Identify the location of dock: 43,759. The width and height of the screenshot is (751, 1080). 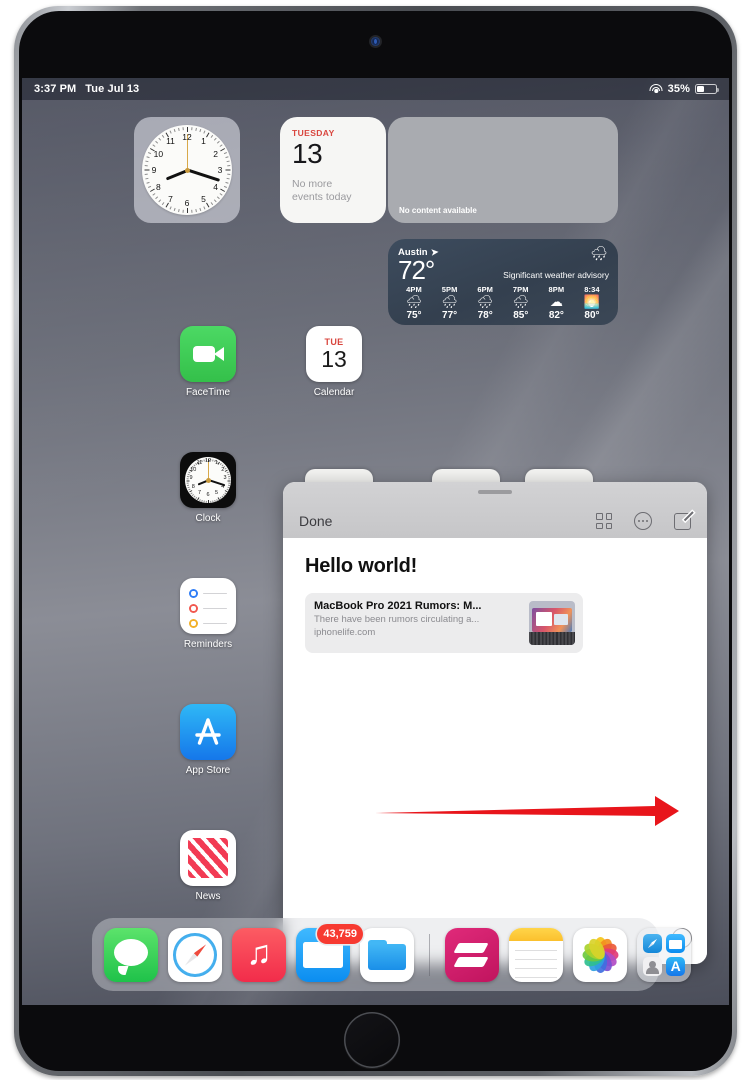
(392, 954).